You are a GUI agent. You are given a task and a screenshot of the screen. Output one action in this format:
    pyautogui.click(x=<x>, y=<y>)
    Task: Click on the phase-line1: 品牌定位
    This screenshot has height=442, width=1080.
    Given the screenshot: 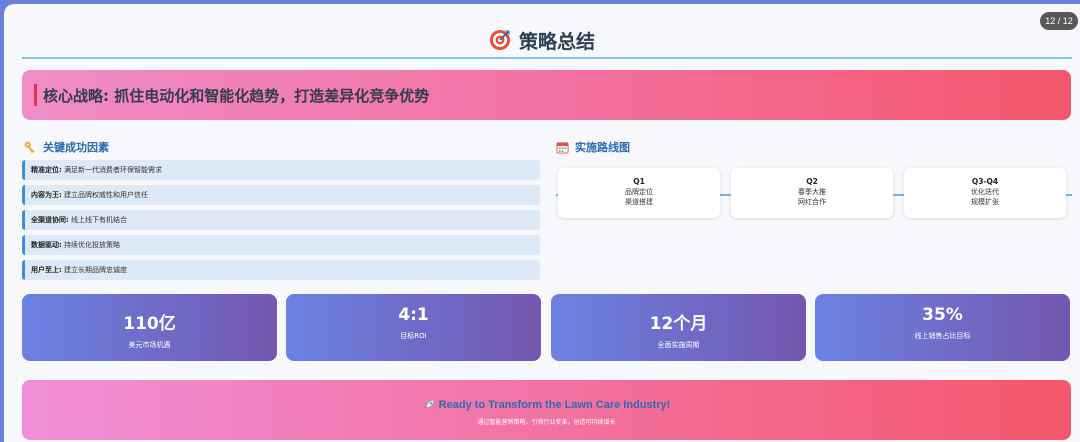 What is the action you would take?
    pyautogui.click(x=639, y=192)
    